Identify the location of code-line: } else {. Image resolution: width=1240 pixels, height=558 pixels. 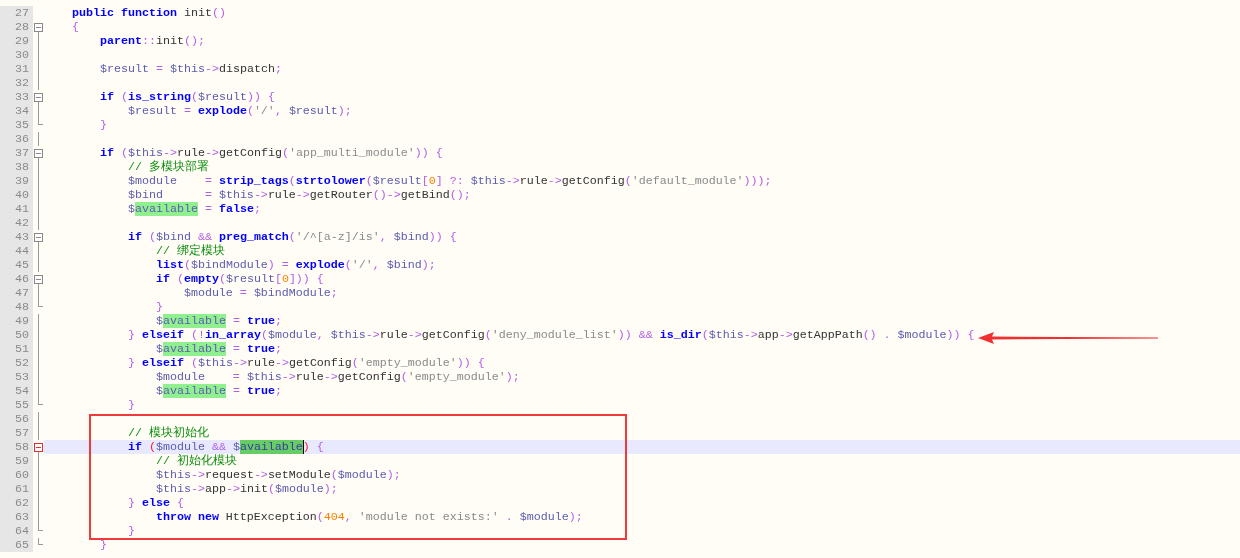
(155, 503).